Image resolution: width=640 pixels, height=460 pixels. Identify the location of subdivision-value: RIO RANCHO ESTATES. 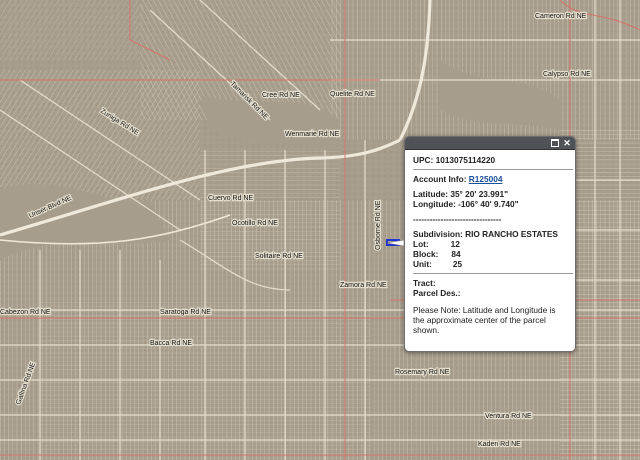
(511, 234).